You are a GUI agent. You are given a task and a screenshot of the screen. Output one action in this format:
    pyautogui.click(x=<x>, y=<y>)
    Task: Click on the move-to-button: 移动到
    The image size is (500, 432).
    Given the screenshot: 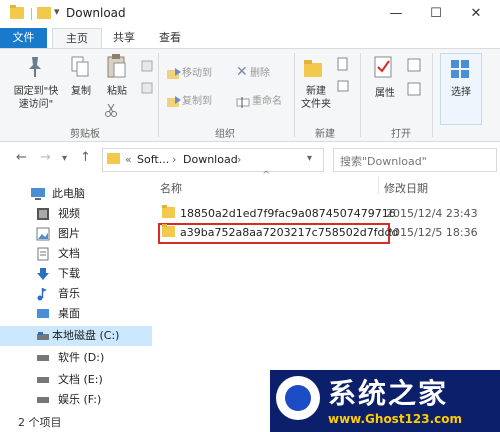 What is the action you would take?
    pyautogui.click(x=210, y=73)
    